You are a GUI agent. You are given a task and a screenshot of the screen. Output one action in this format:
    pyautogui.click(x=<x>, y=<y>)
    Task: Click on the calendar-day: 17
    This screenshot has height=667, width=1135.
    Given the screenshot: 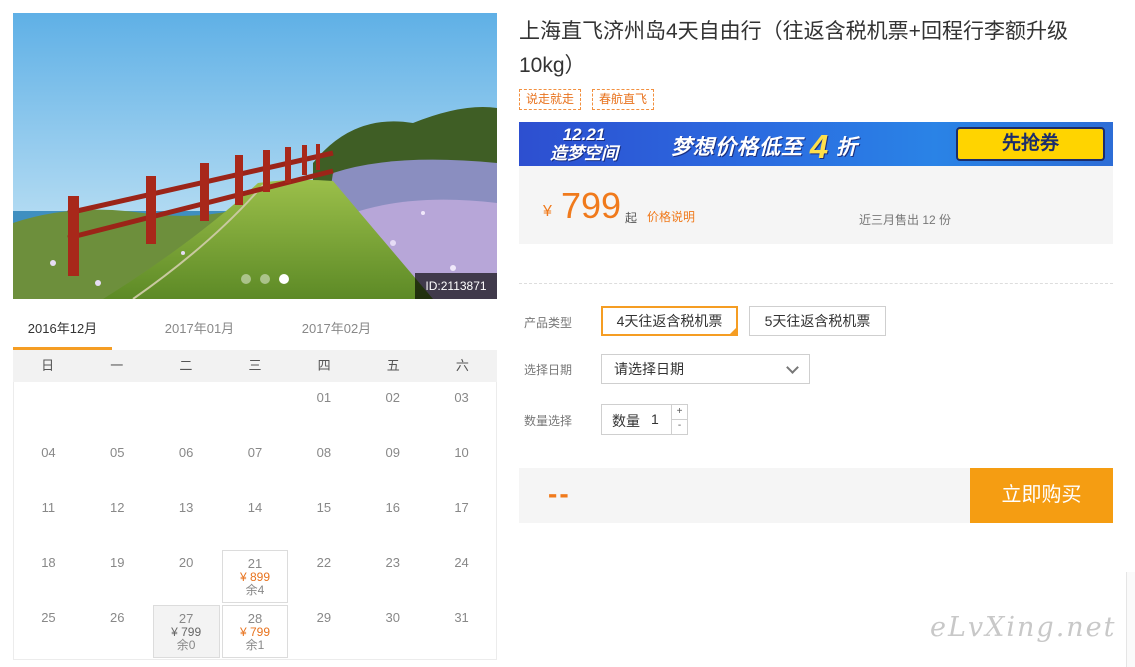 What is the action you would take?
    pyautogui.click(x=461, y=521)
    